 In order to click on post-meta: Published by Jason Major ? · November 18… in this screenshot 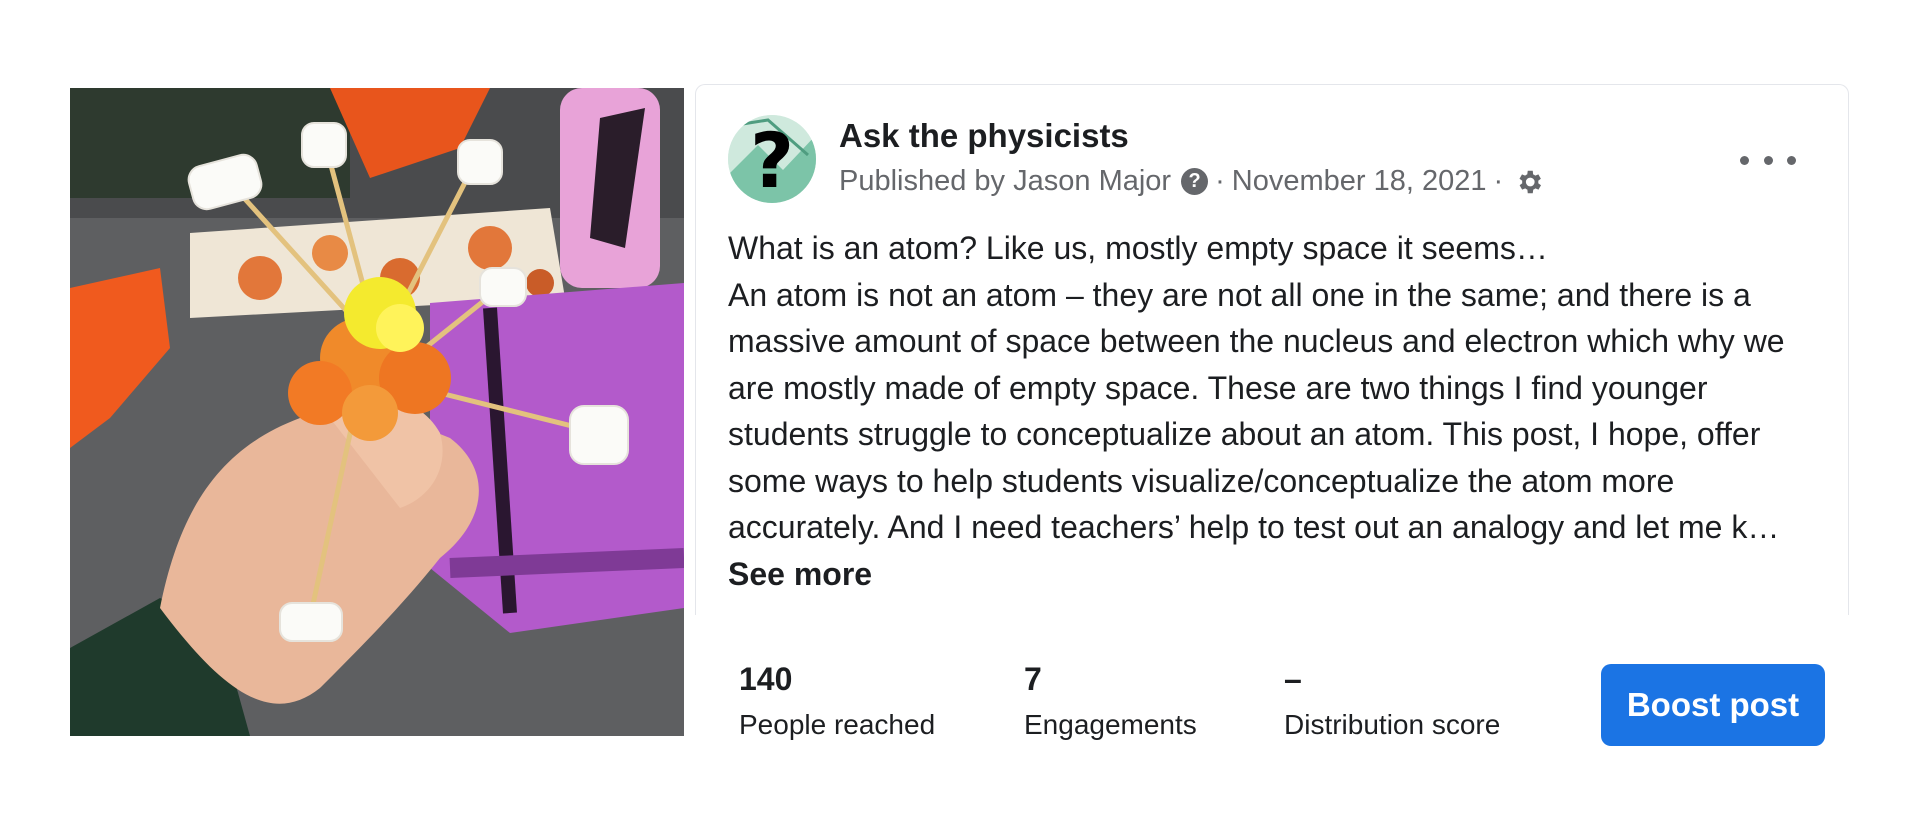, I will do `click(1191, 181)`.